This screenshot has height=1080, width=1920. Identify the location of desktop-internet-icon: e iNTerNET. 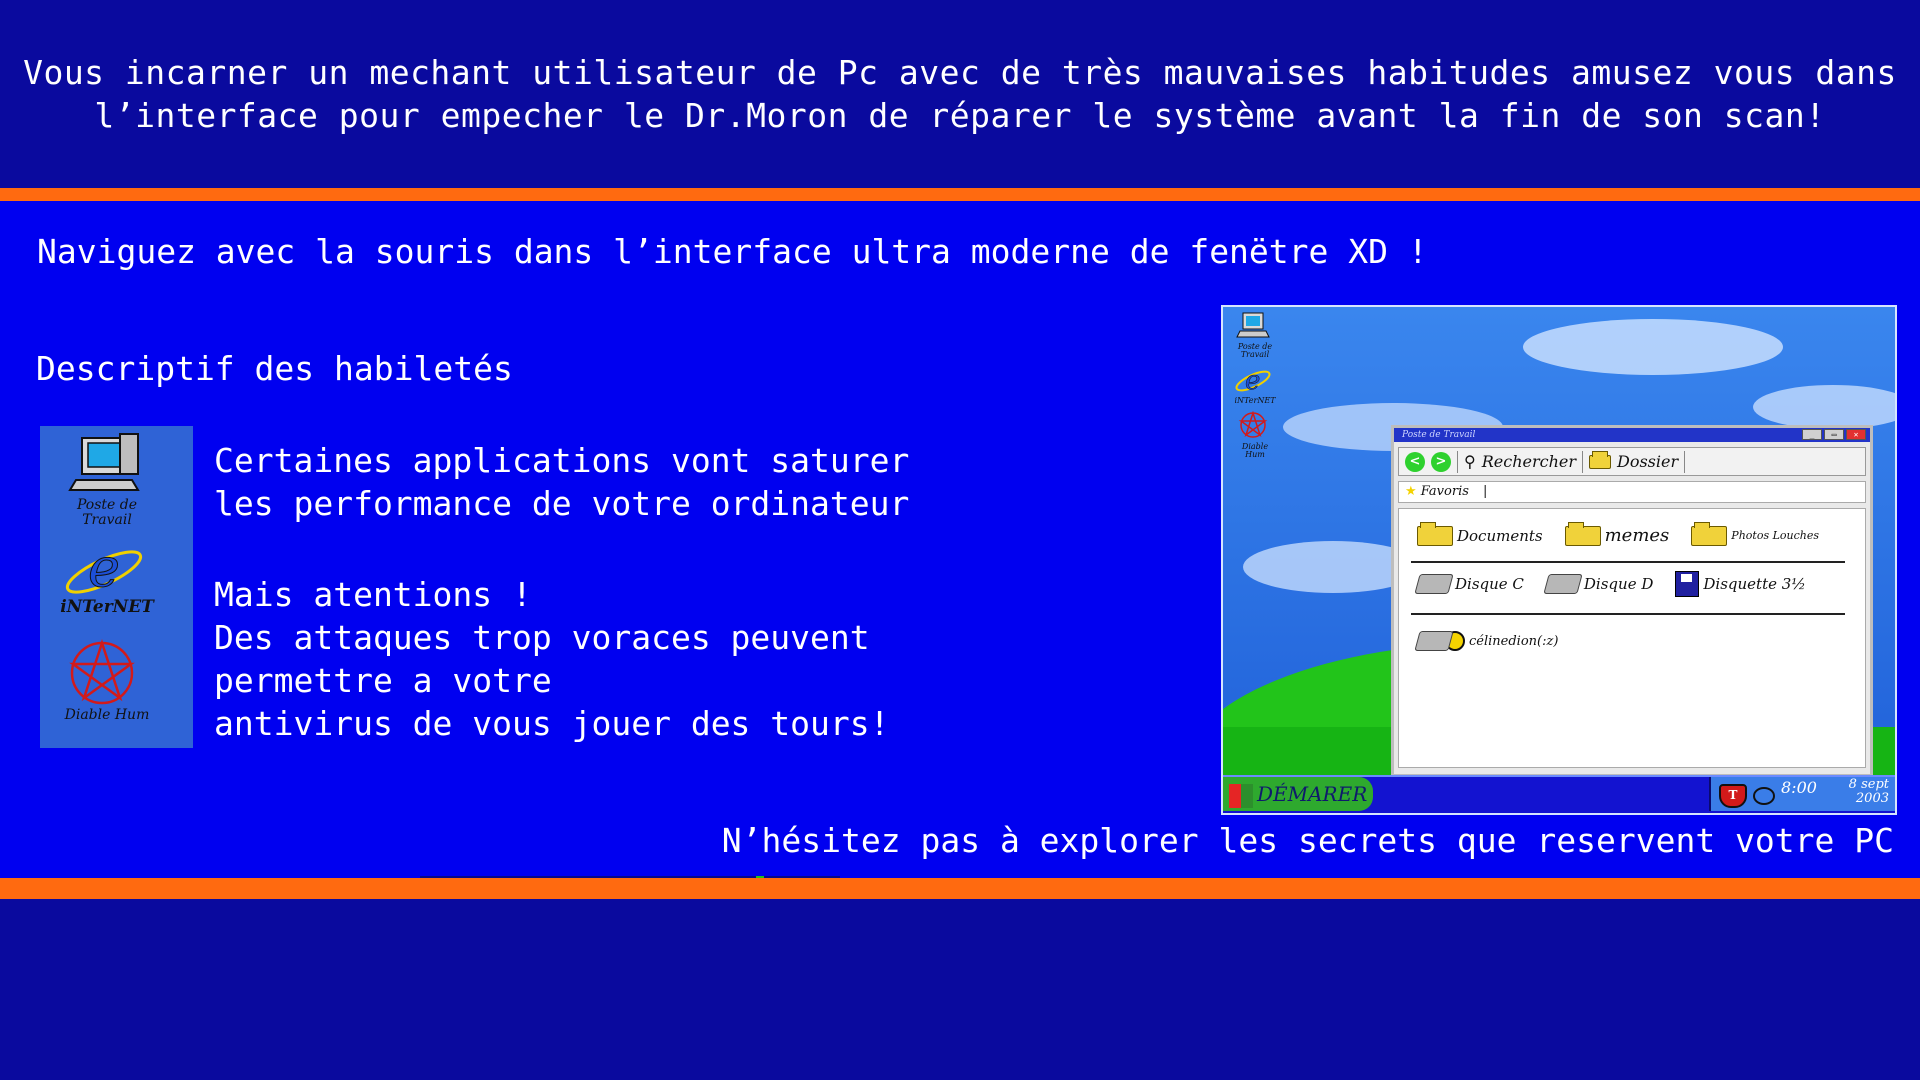
(1255, 385).